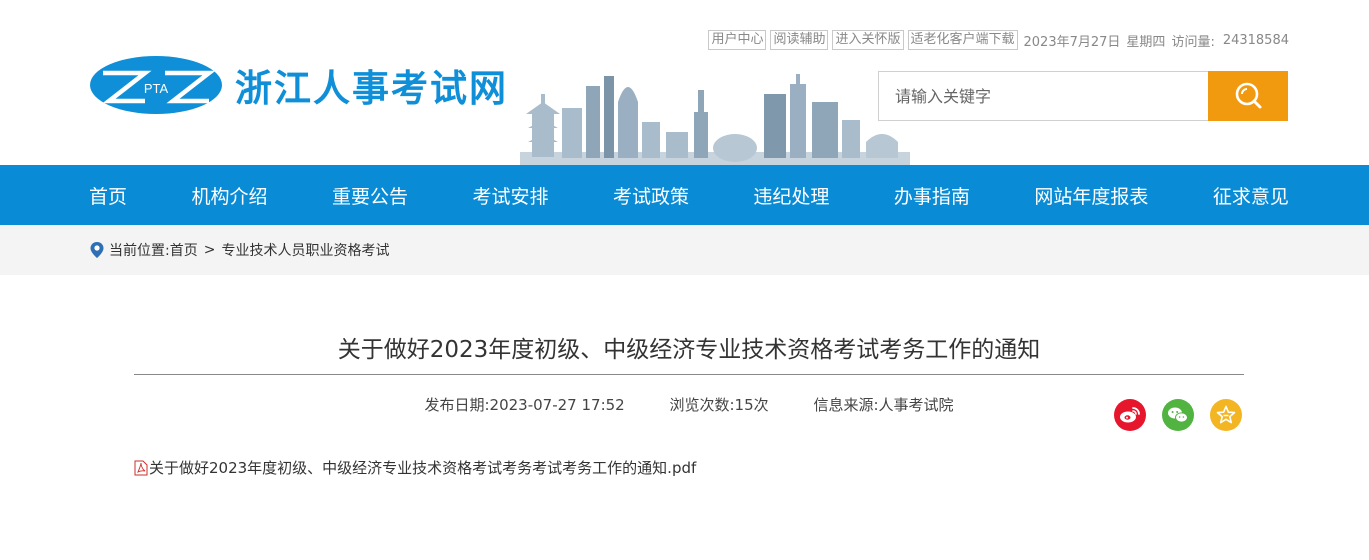 This screenshot has height=560, width=1369. Describe the element at coordinates (1255, 40) in the screenshot. I see `visit-count: 24318584` at that location.